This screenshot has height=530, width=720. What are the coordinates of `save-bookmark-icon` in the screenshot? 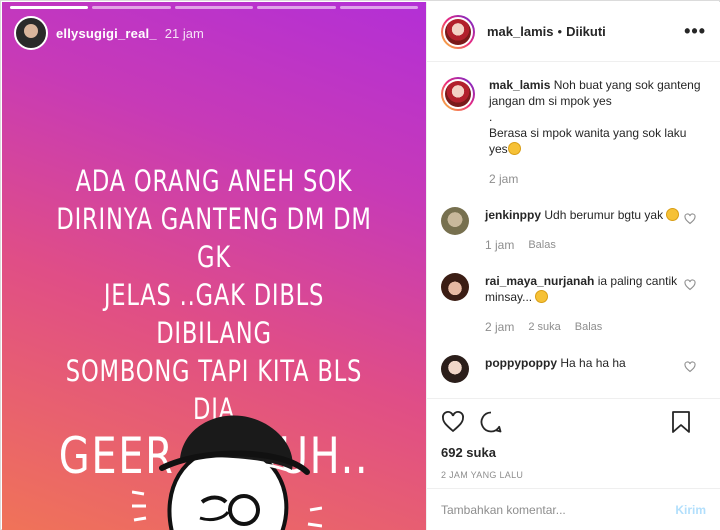 It's located at (681, 422).